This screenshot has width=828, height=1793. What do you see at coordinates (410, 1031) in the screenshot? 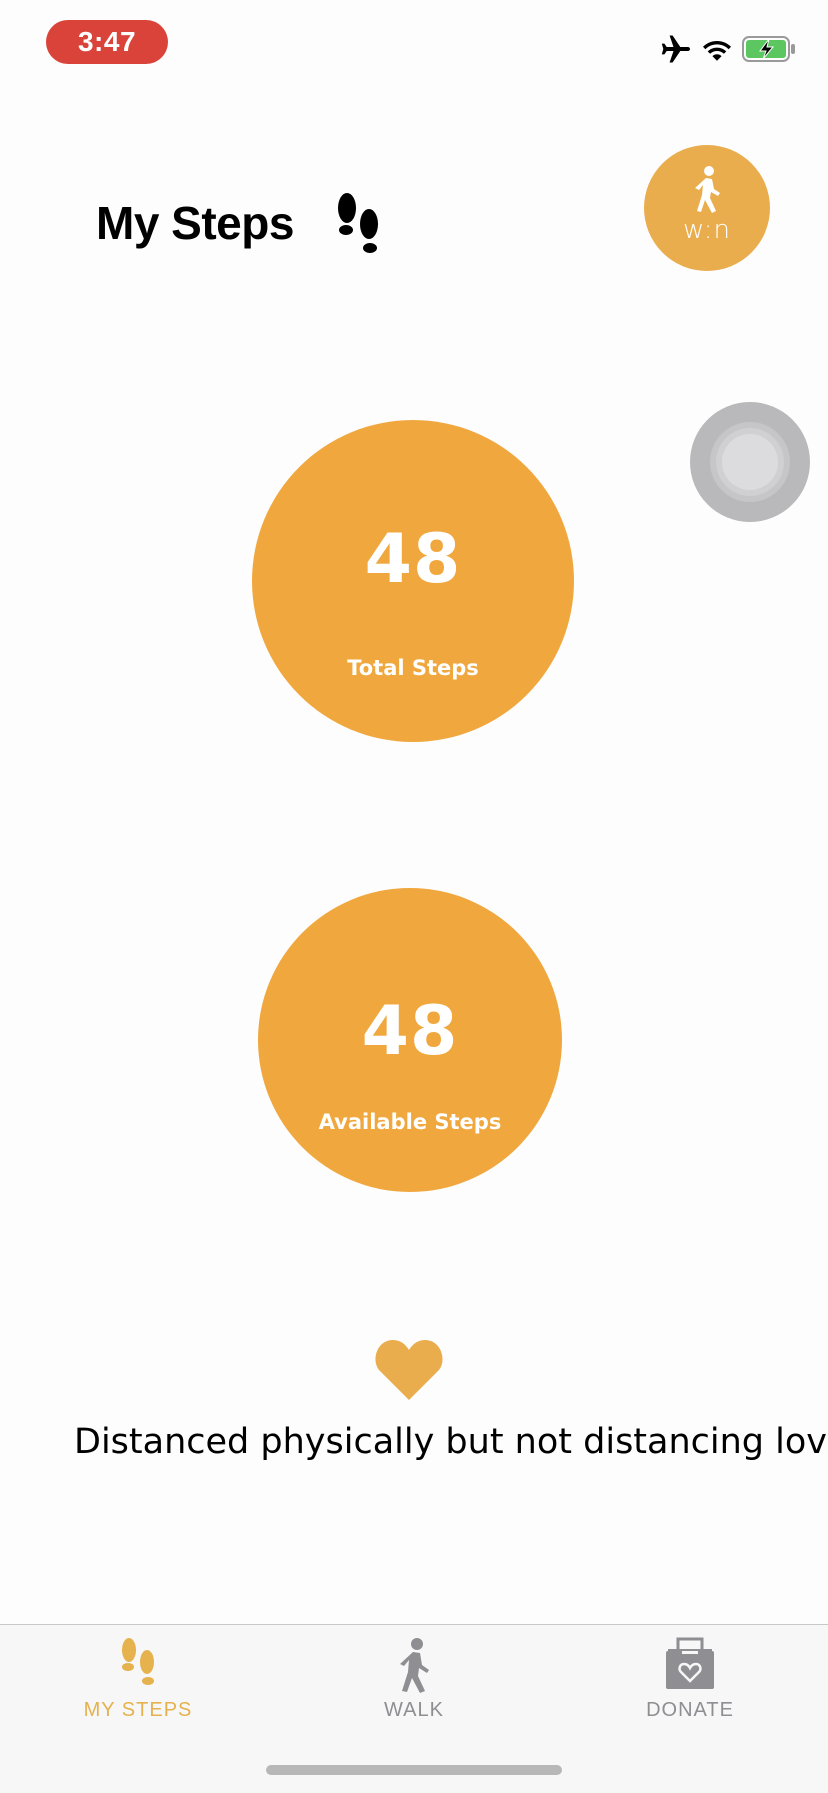
I see `available-steps-value: 48` at bounding box center [410, 1031].